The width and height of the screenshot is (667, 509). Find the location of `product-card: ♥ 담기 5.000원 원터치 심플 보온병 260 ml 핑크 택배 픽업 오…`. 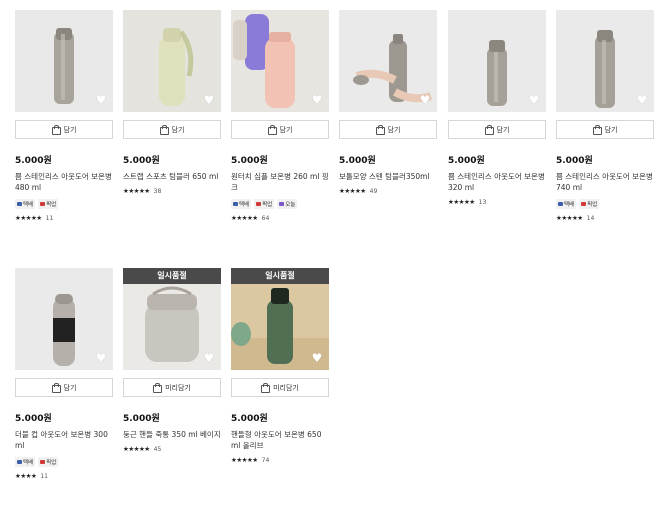

product-card: ♥ 담기 5.000원 원터치 심플 보온병 260 ml 핑크 택배 픽업 오… is located at coordinates (280, 116).